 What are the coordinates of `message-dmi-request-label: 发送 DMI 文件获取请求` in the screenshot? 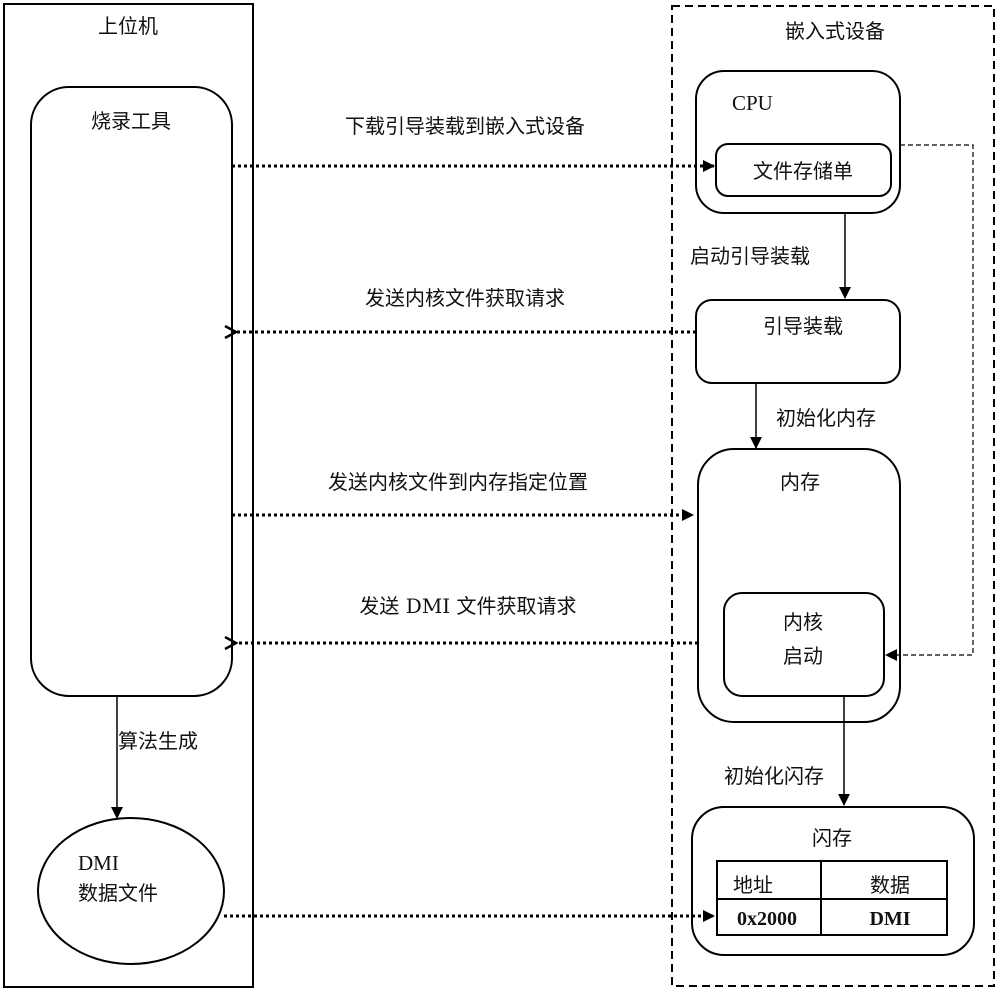 It's located at (467, 606).